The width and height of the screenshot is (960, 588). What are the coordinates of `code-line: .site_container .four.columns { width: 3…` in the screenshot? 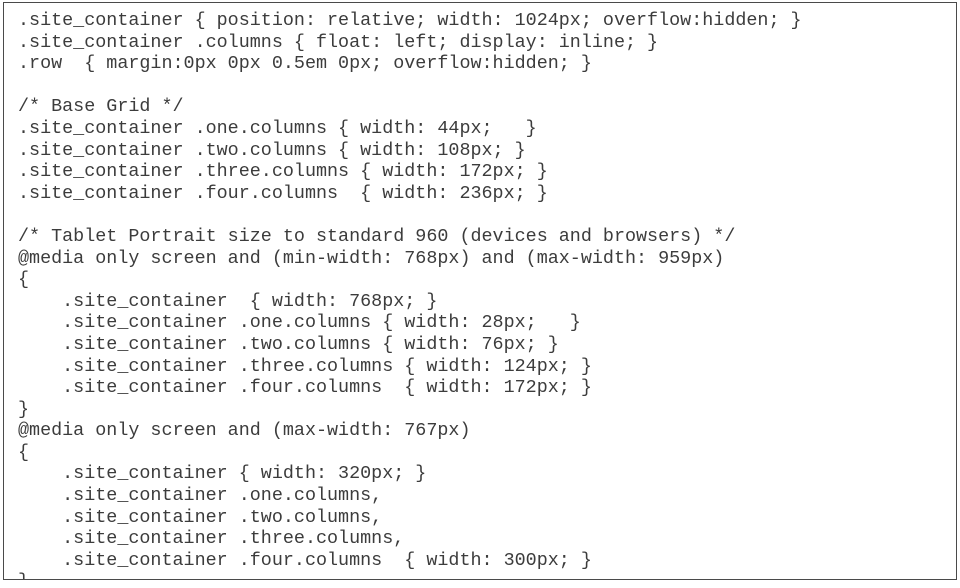 It's located at (305, 560).